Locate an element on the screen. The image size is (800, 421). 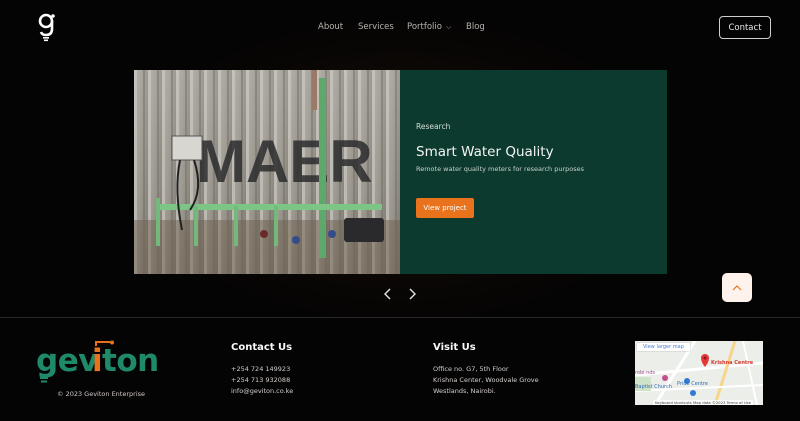
nav-services: Services is located at coordinates (376, 27).